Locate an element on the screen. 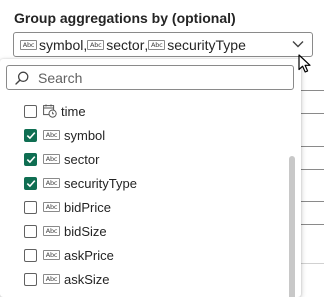 The width and height of the screenshot is (324, 297). list-item-label: askSize is located at coordinates (87, 279).